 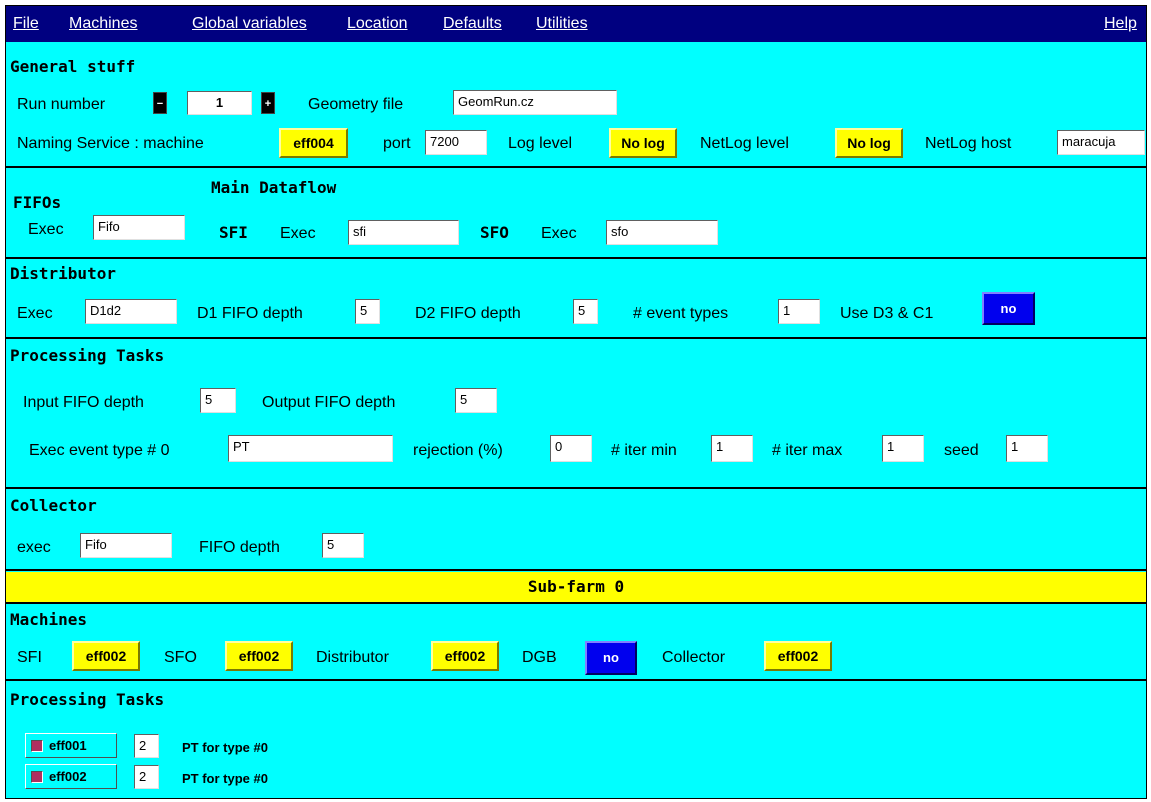 What do you see at coordinates (961, 450) in the screenshot?
I see `seed-label: seed` at bounding box center [961, 450].